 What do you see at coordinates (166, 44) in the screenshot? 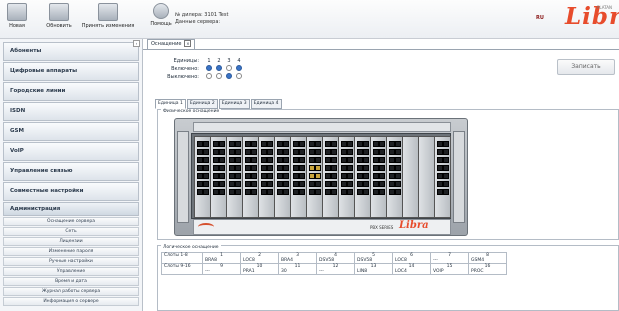
I see `tab-equipment-label: Оснащение` at bounding box center [166, 44].